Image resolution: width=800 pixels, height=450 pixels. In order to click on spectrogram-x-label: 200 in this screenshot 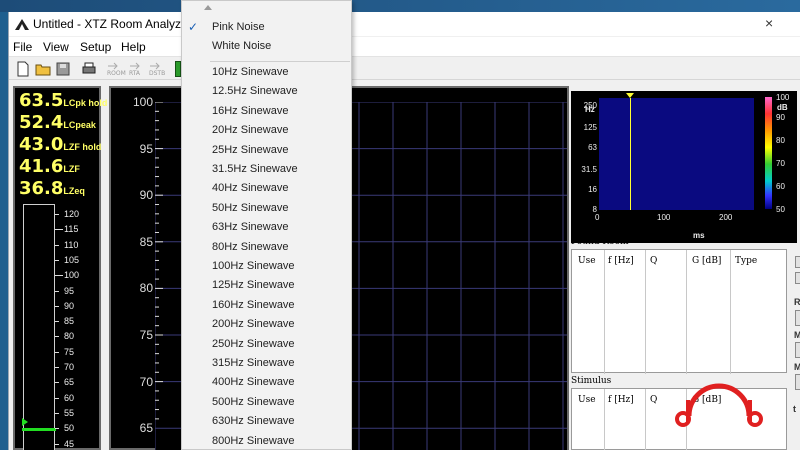, I will do `click(726, 217)`.